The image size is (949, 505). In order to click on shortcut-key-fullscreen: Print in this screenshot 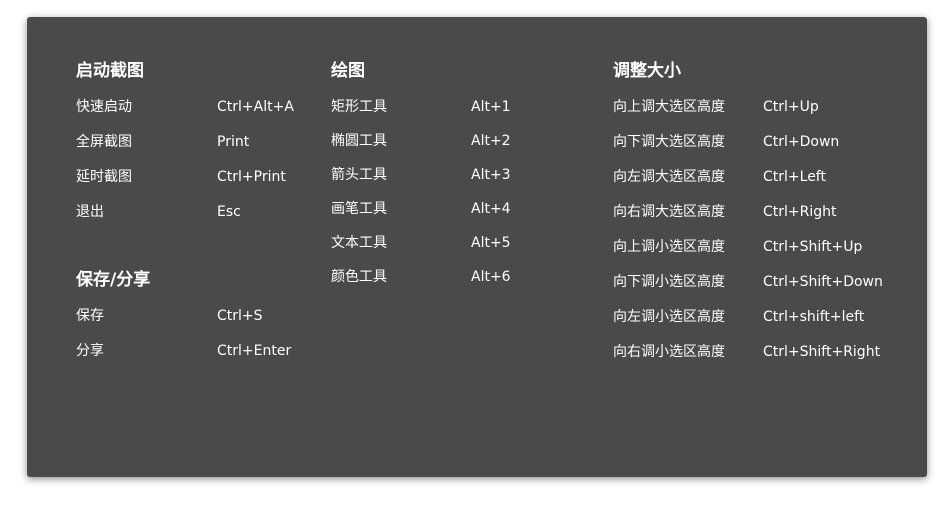, I will do `click(233, 142)`.